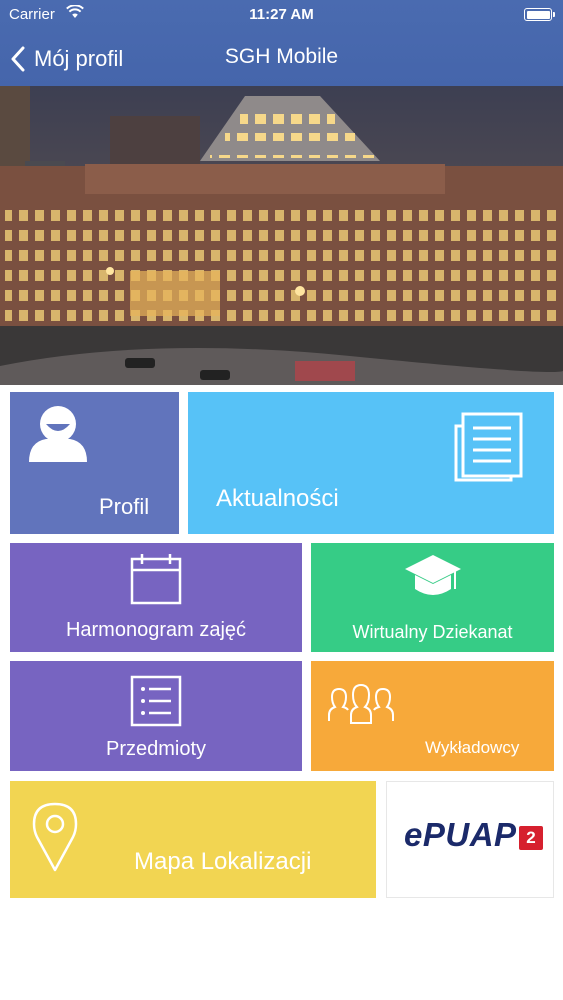  I want to click on calendar-icon, so click(156, 579).